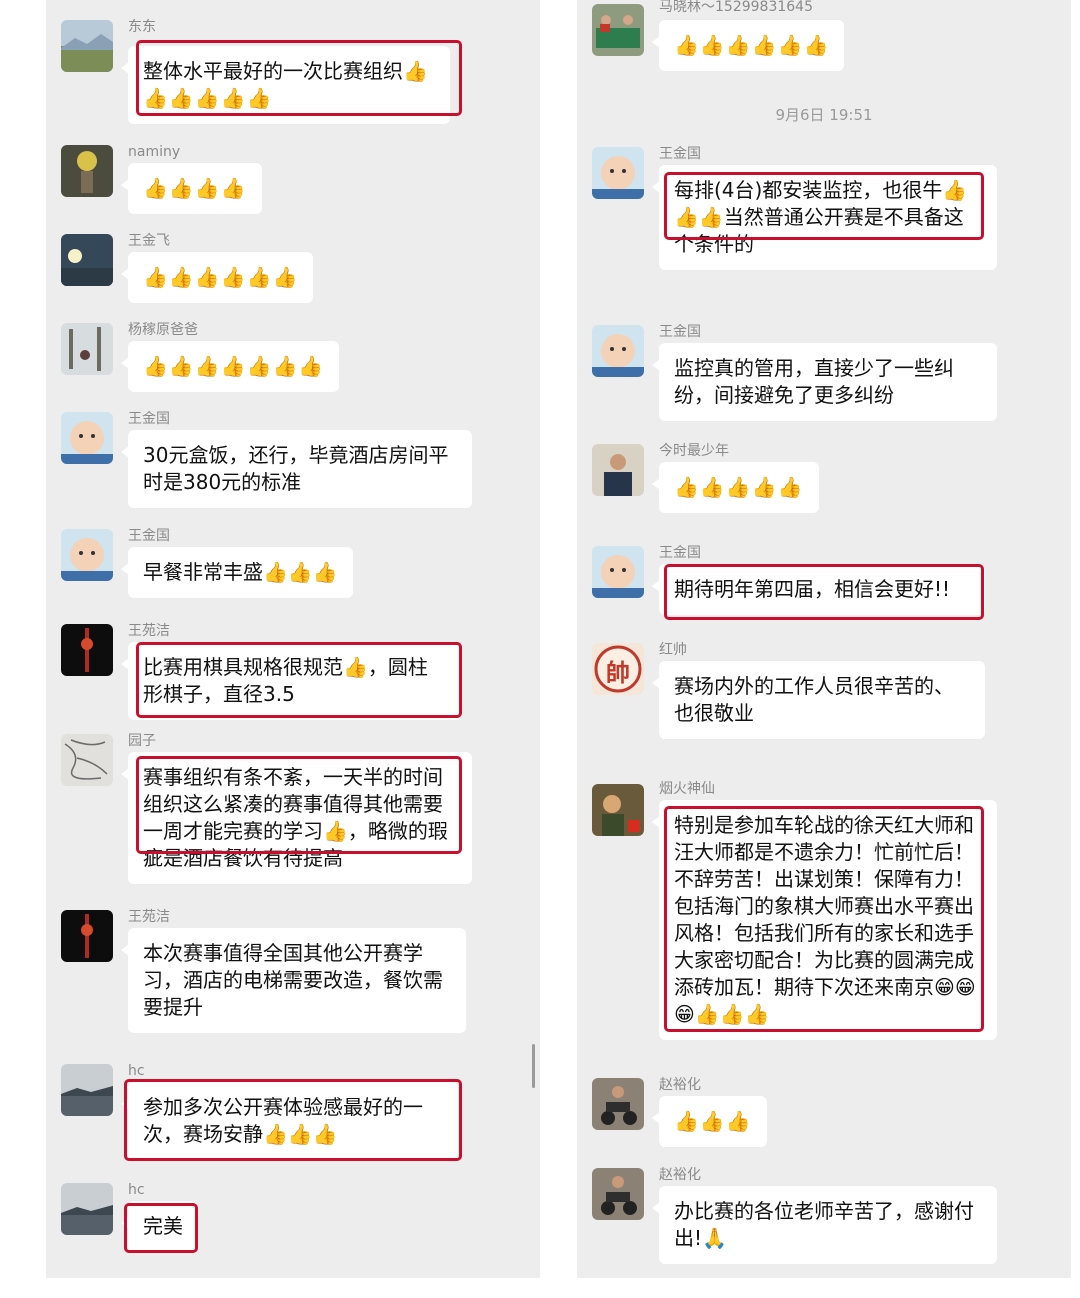 This screenshot has width=1080, height=1298. I want to click on scrollbar, so click(533, 1066).